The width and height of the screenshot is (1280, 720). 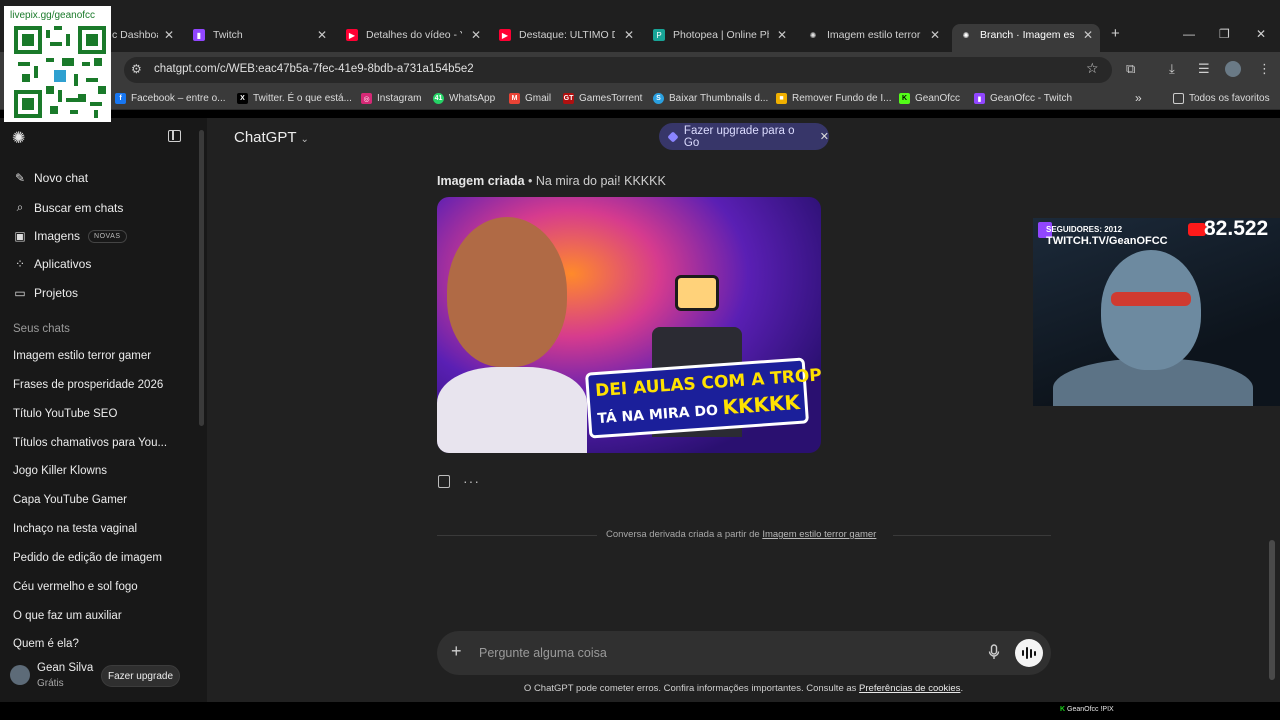 I want to click on tab-youtube-studio: ▶ Detalhes do vídeo - Yo, so click(x=404, y=35).